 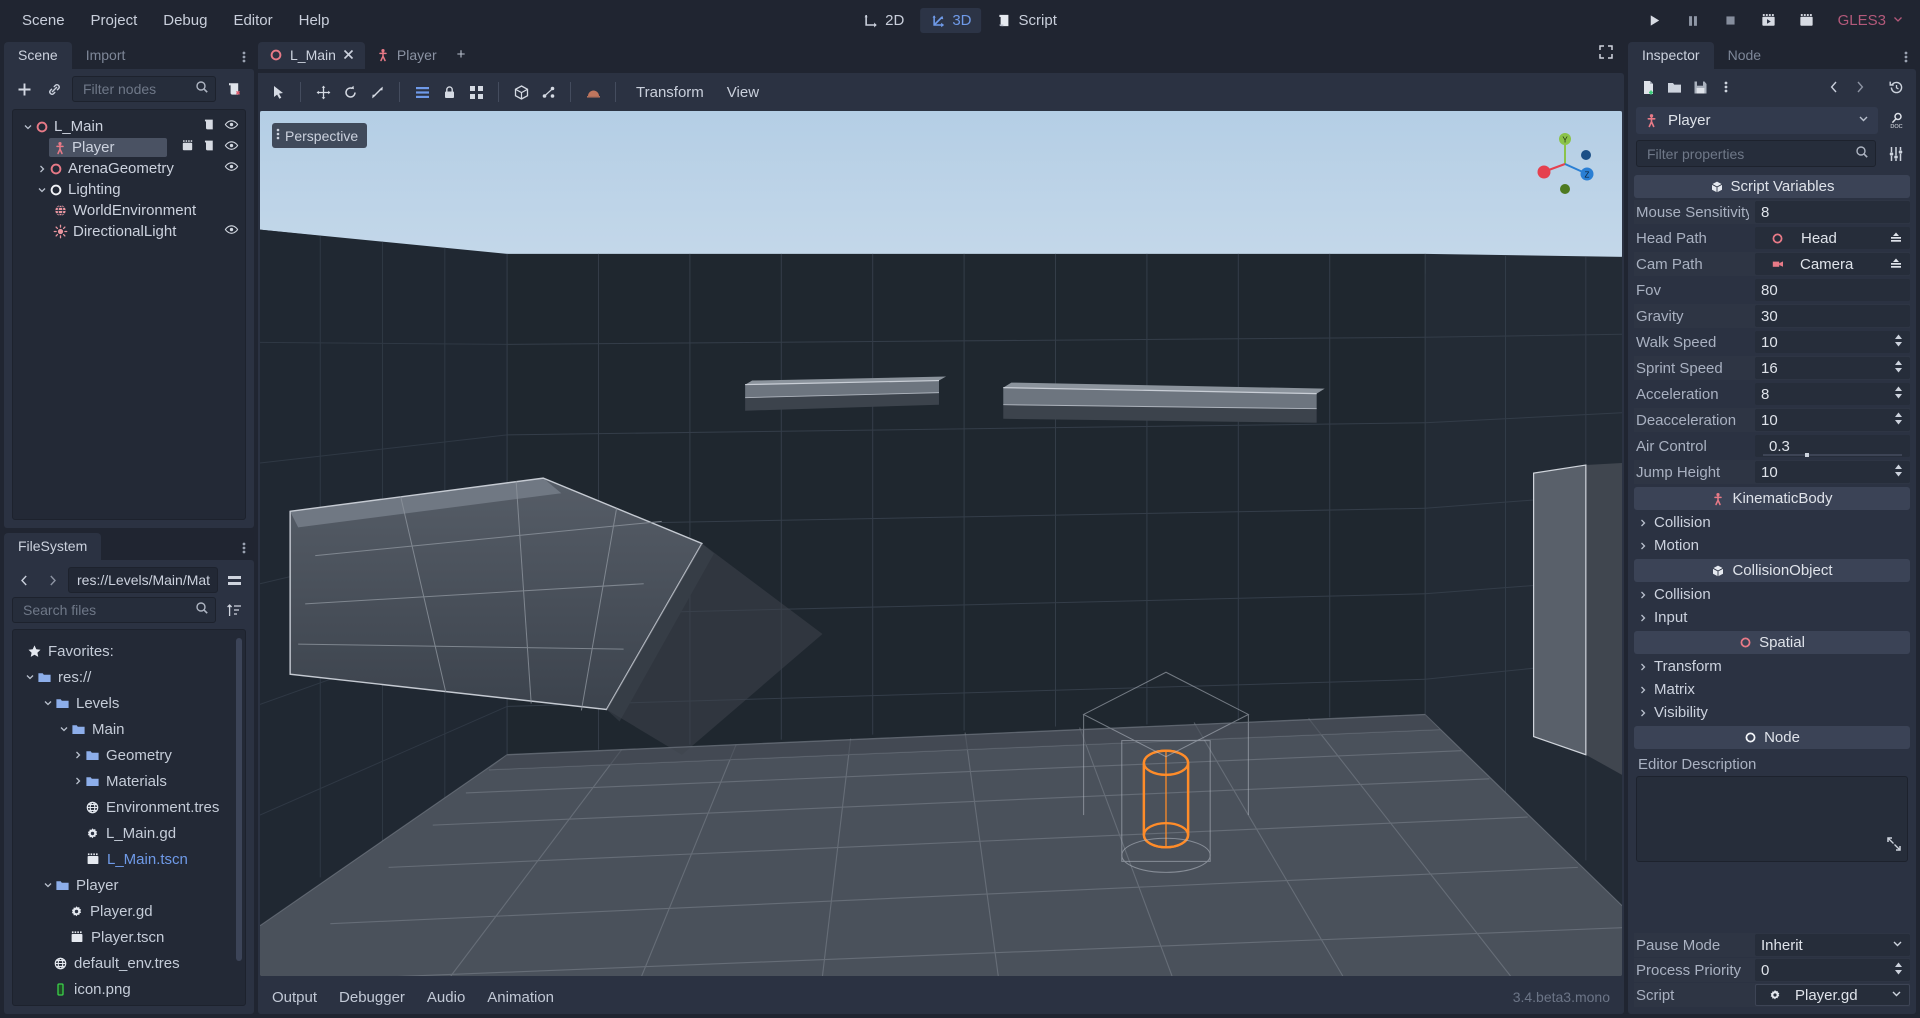 What do you see at coordinates (129, 911) in the screenshot?
I see `filesystem-row-player-gd: Player.gd` at bounding box center [129, 911].